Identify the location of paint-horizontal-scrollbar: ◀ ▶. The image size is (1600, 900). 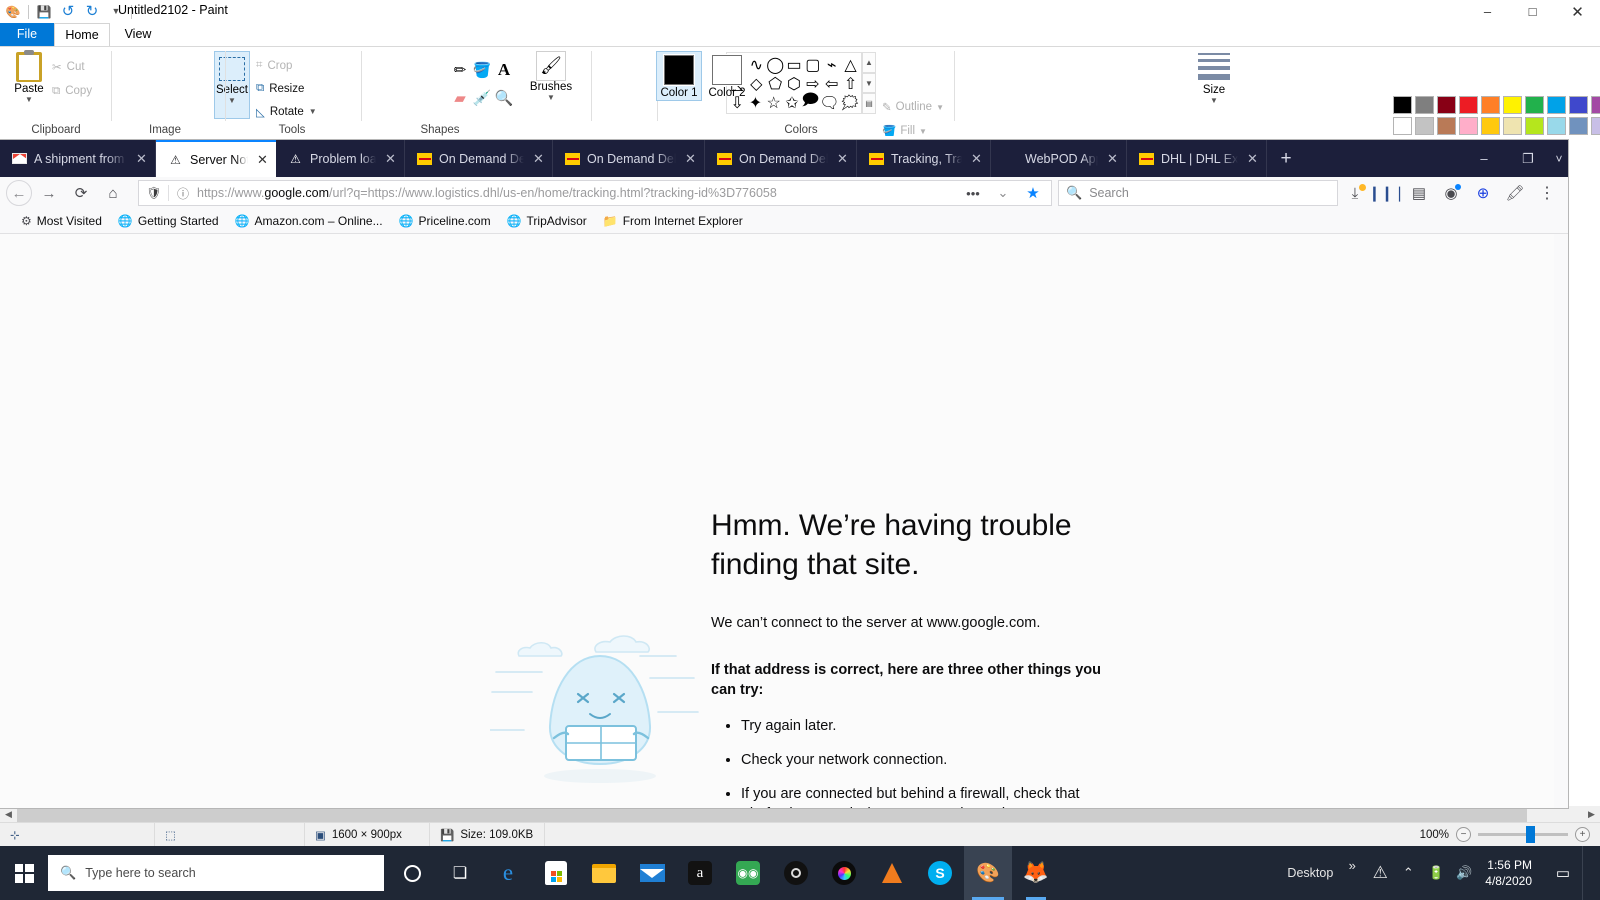
(800, 814).